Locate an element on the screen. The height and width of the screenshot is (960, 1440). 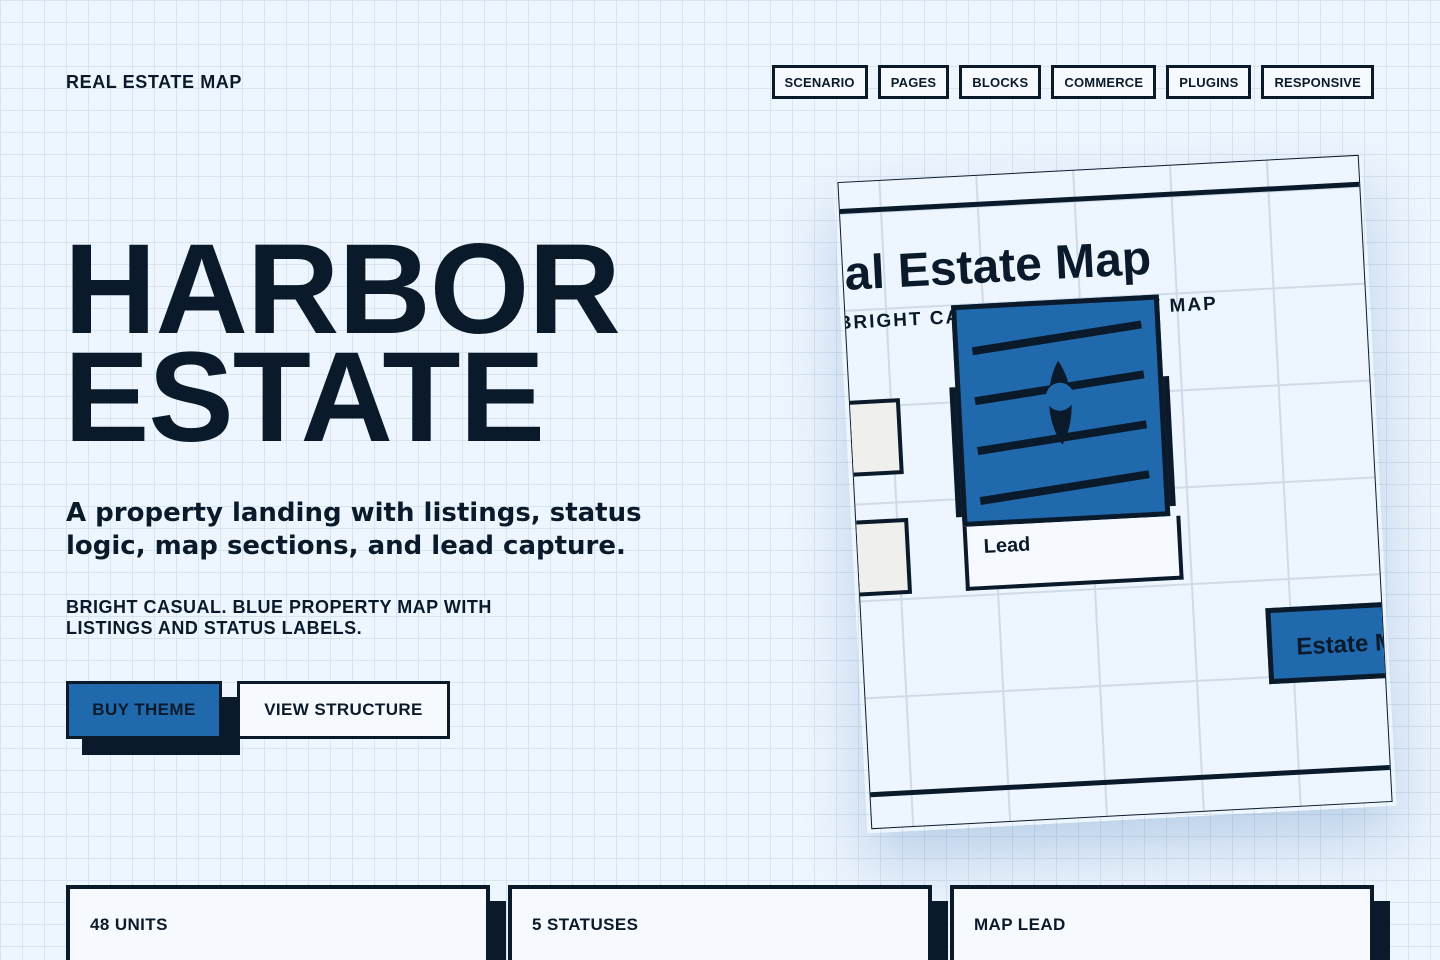
lead-map-image is located at coordinates (1061, 411).